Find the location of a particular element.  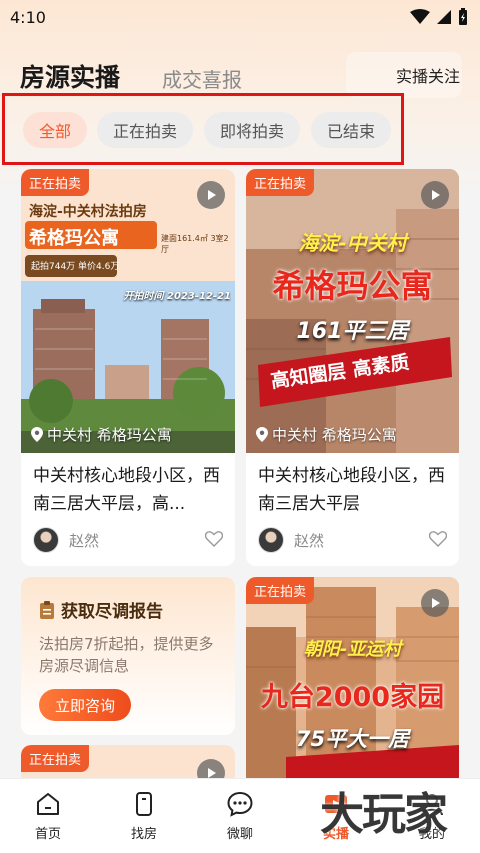

filter-upcoming: 即将拍卖 is located at coordinates (252, 130).